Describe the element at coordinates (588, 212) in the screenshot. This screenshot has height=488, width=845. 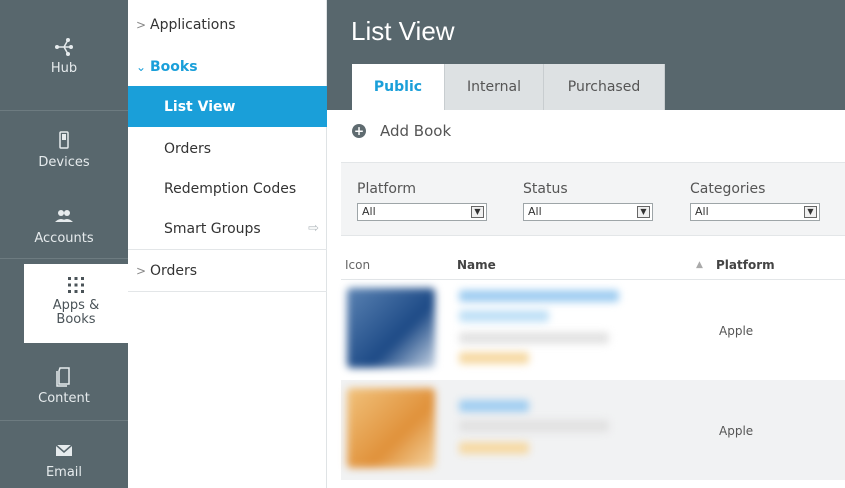
I see `status-filter-select: All ▼` at that location.